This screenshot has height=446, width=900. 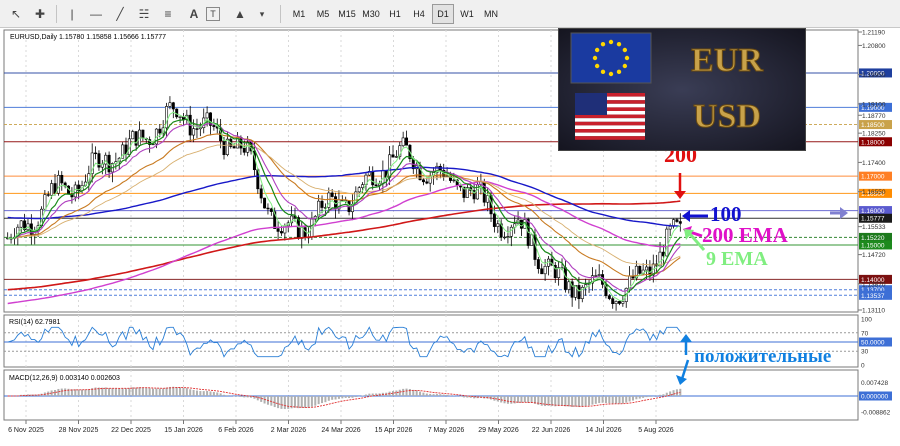 What do you see at coordinates (727, 60) in the screenshot?
I see `banner-eur: EUR` at bounding box center [727, 60].